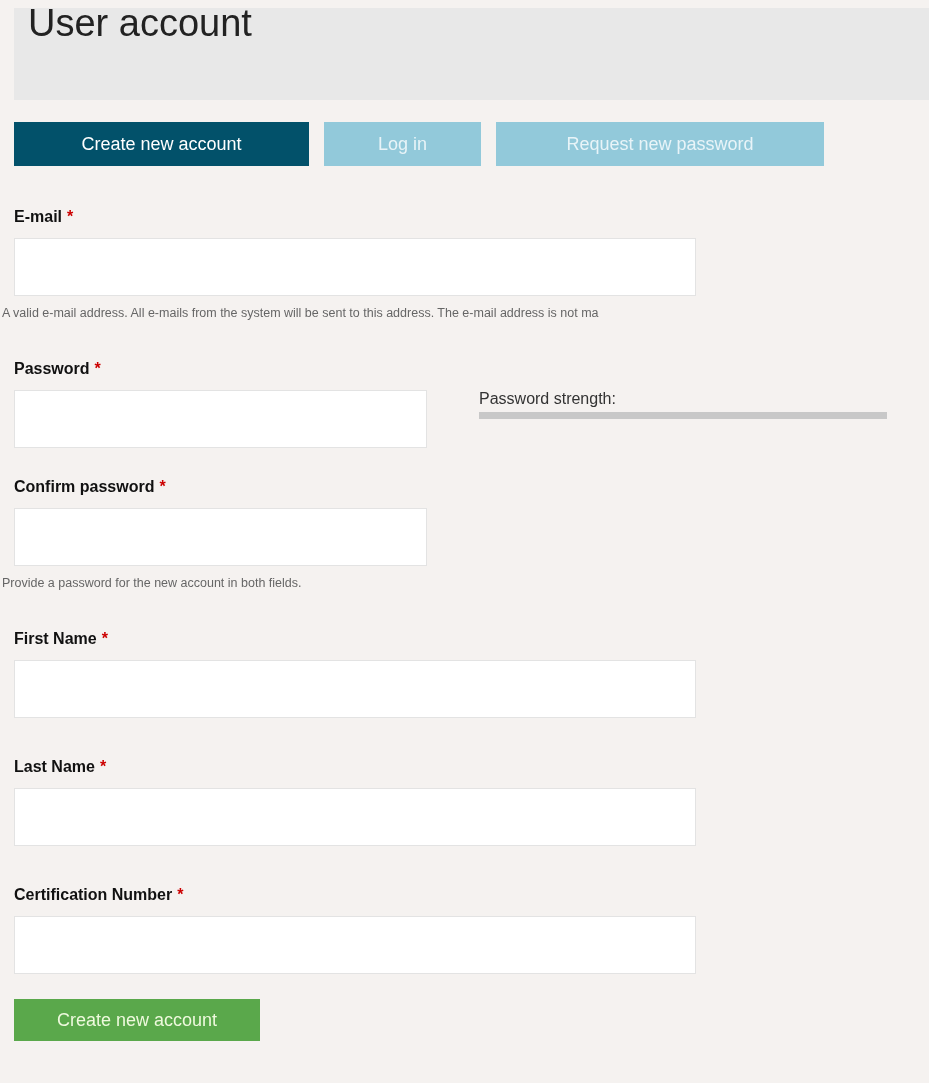 This screenshot has height=1083, width=929. What do you see at coordinates (161, 144) in the screenshot?
I see `tab: Create new account` at bounding box center [161, 144].